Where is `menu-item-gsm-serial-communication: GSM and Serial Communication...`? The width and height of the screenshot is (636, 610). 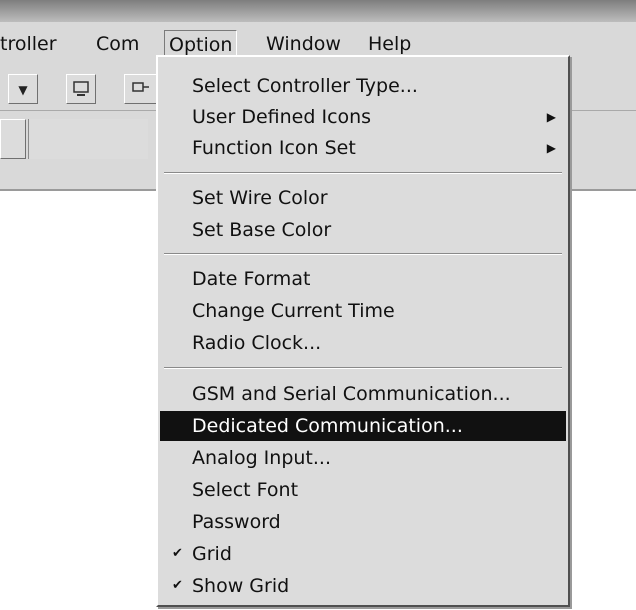
menu-item-gsm-serial-communication: GSM and Serial Communication... is located at coordinates (363, 394).